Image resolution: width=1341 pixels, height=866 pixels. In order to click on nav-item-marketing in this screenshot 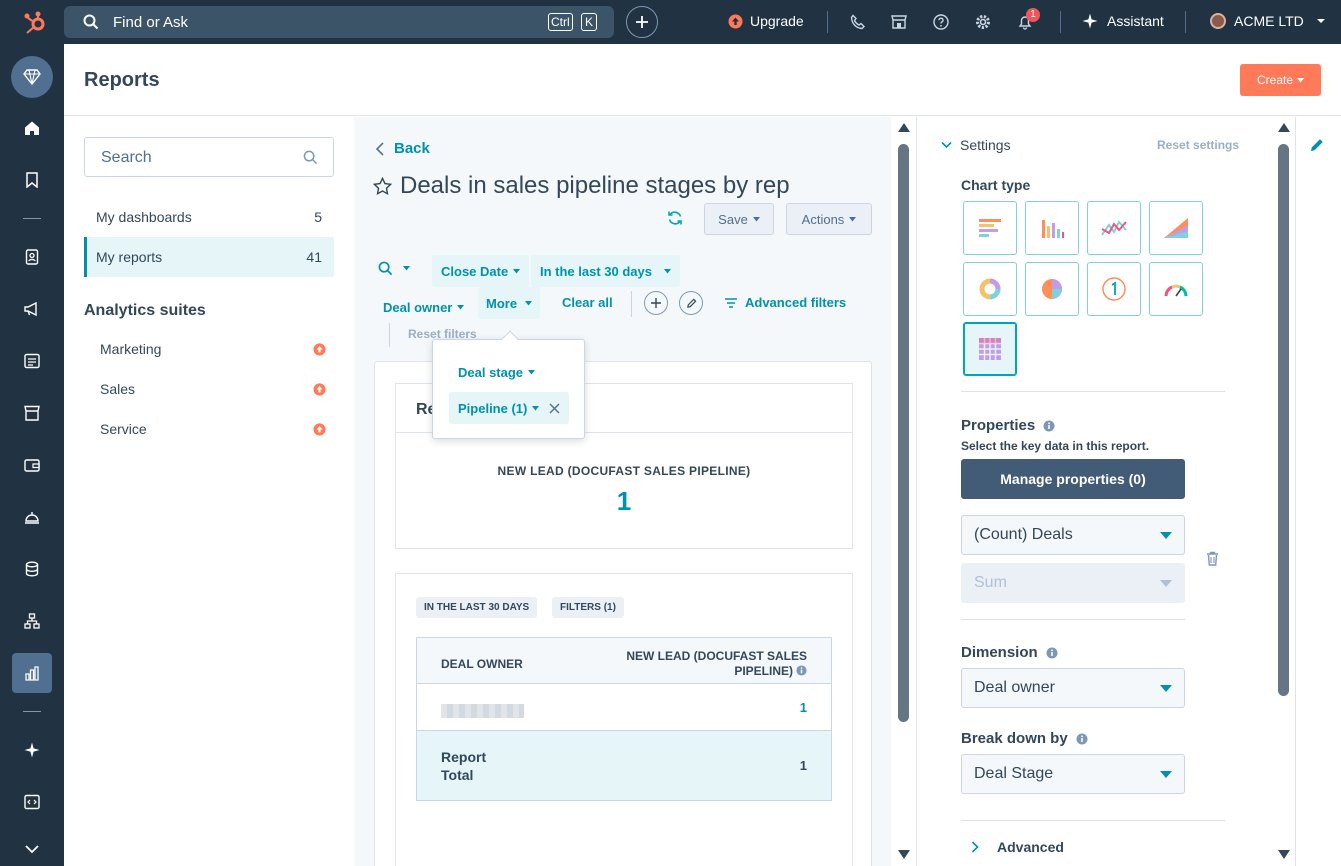, I will do `click(32, 309)`.